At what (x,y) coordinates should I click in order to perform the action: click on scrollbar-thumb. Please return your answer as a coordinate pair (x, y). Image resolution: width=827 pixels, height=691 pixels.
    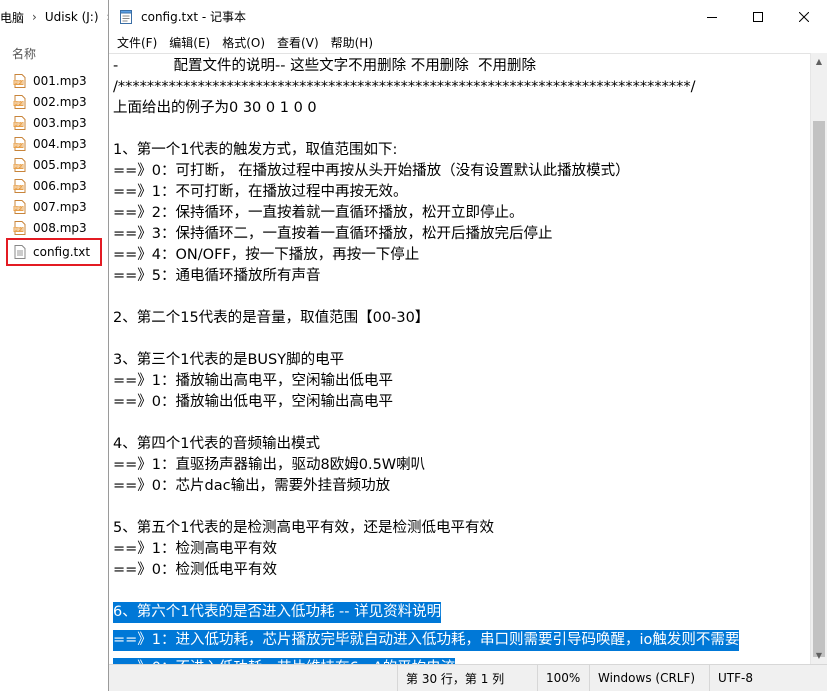
    Looking at the image, I should click on (819, 389).